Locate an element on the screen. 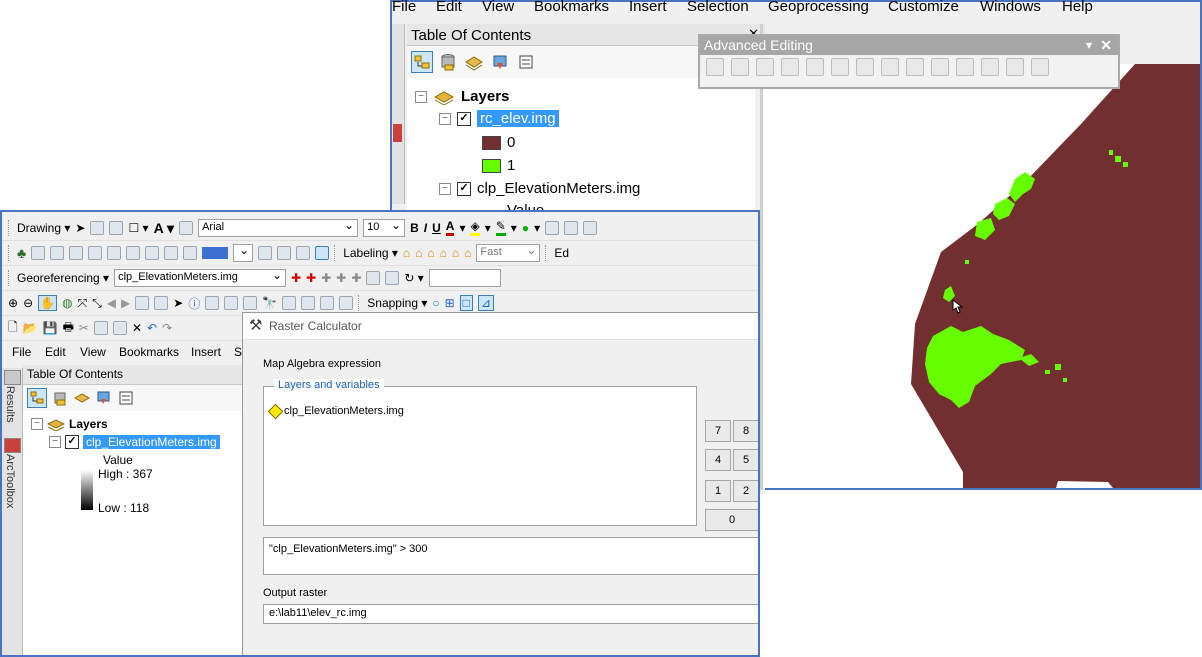 This screenshot has width=1202, height=657. viewer-icon is located at coordinates (392, 278).